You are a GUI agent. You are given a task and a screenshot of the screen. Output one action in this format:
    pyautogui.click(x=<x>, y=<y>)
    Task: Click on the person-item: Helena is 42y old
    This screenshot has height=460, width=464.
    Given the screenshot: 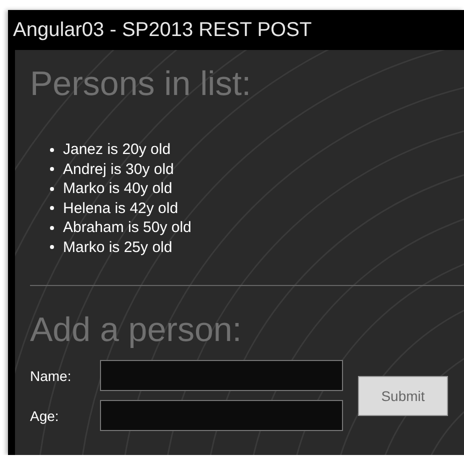 What is the action you would take?
    pyautogui.click(x=120, y=208)
    